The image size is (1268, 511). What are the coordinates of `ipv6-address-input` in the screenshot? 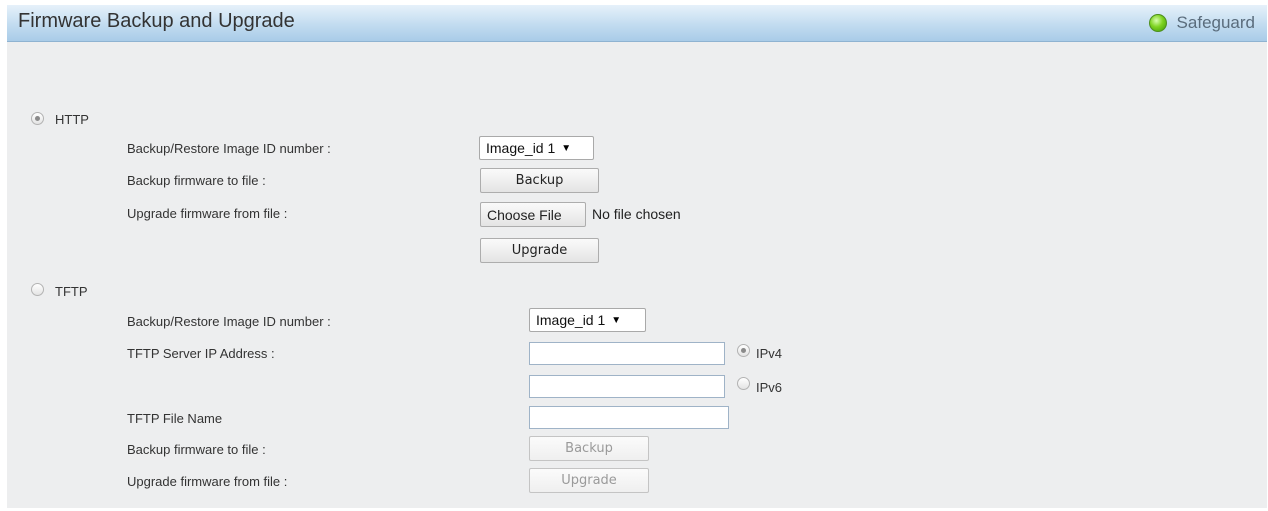 It's located at (627, 386).